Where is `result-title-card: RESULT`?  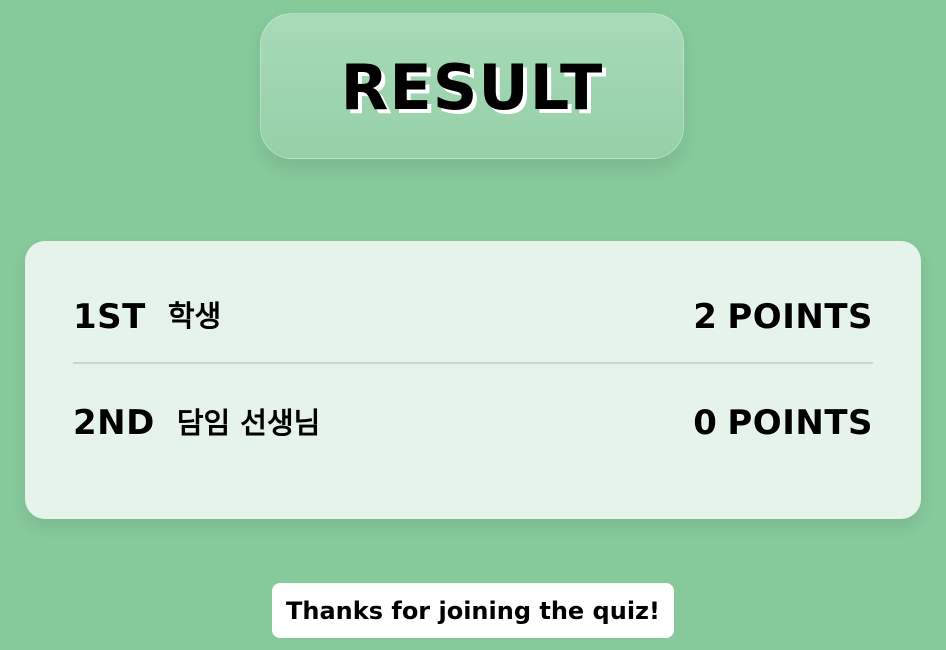
result-title-card: RESULT is located at coordinates (472, 86).